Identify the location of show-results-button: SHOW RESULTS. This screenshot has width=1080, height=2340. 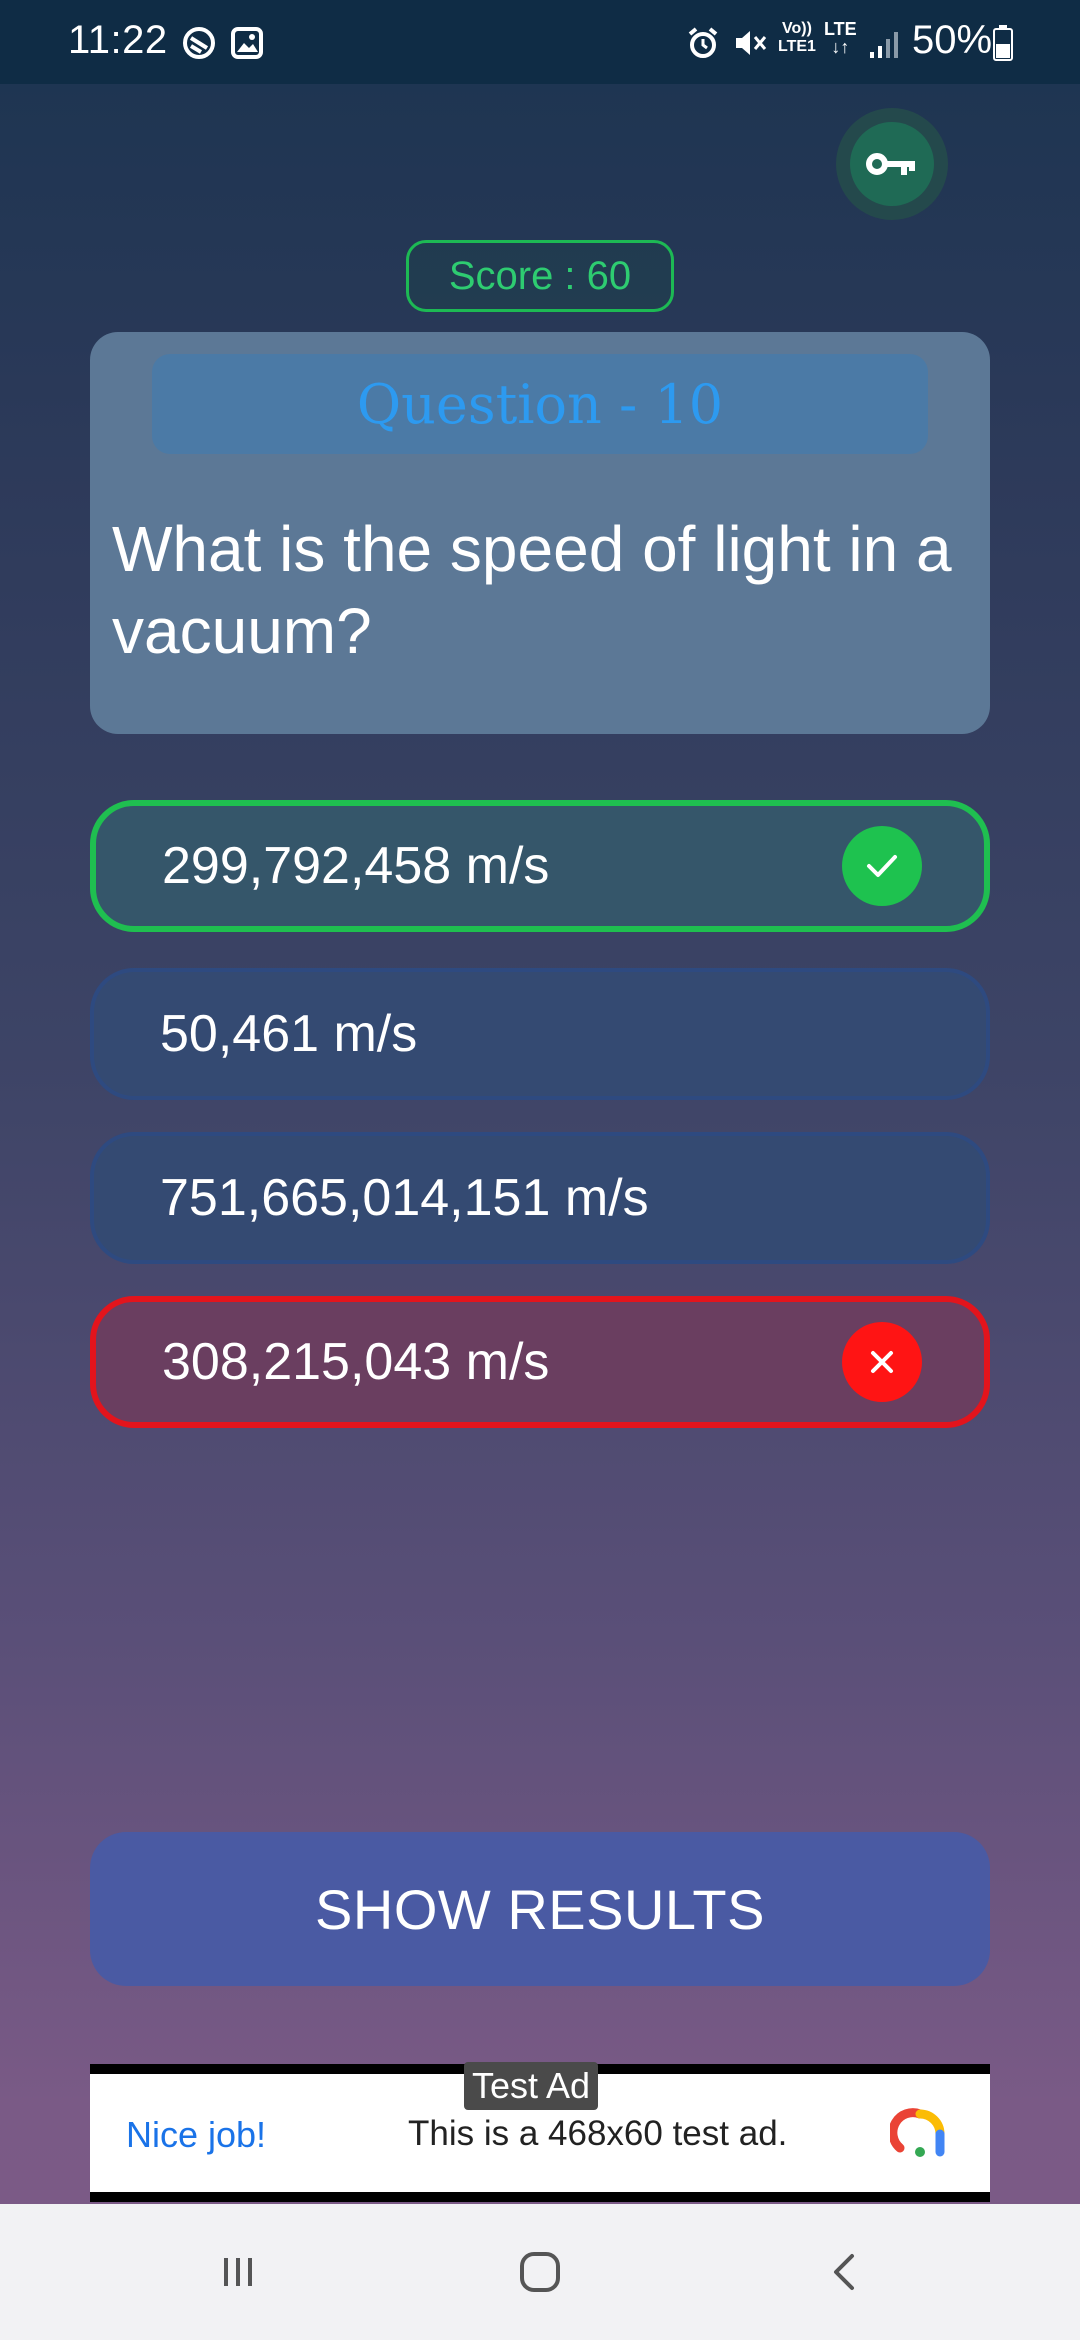
(540, 1909).